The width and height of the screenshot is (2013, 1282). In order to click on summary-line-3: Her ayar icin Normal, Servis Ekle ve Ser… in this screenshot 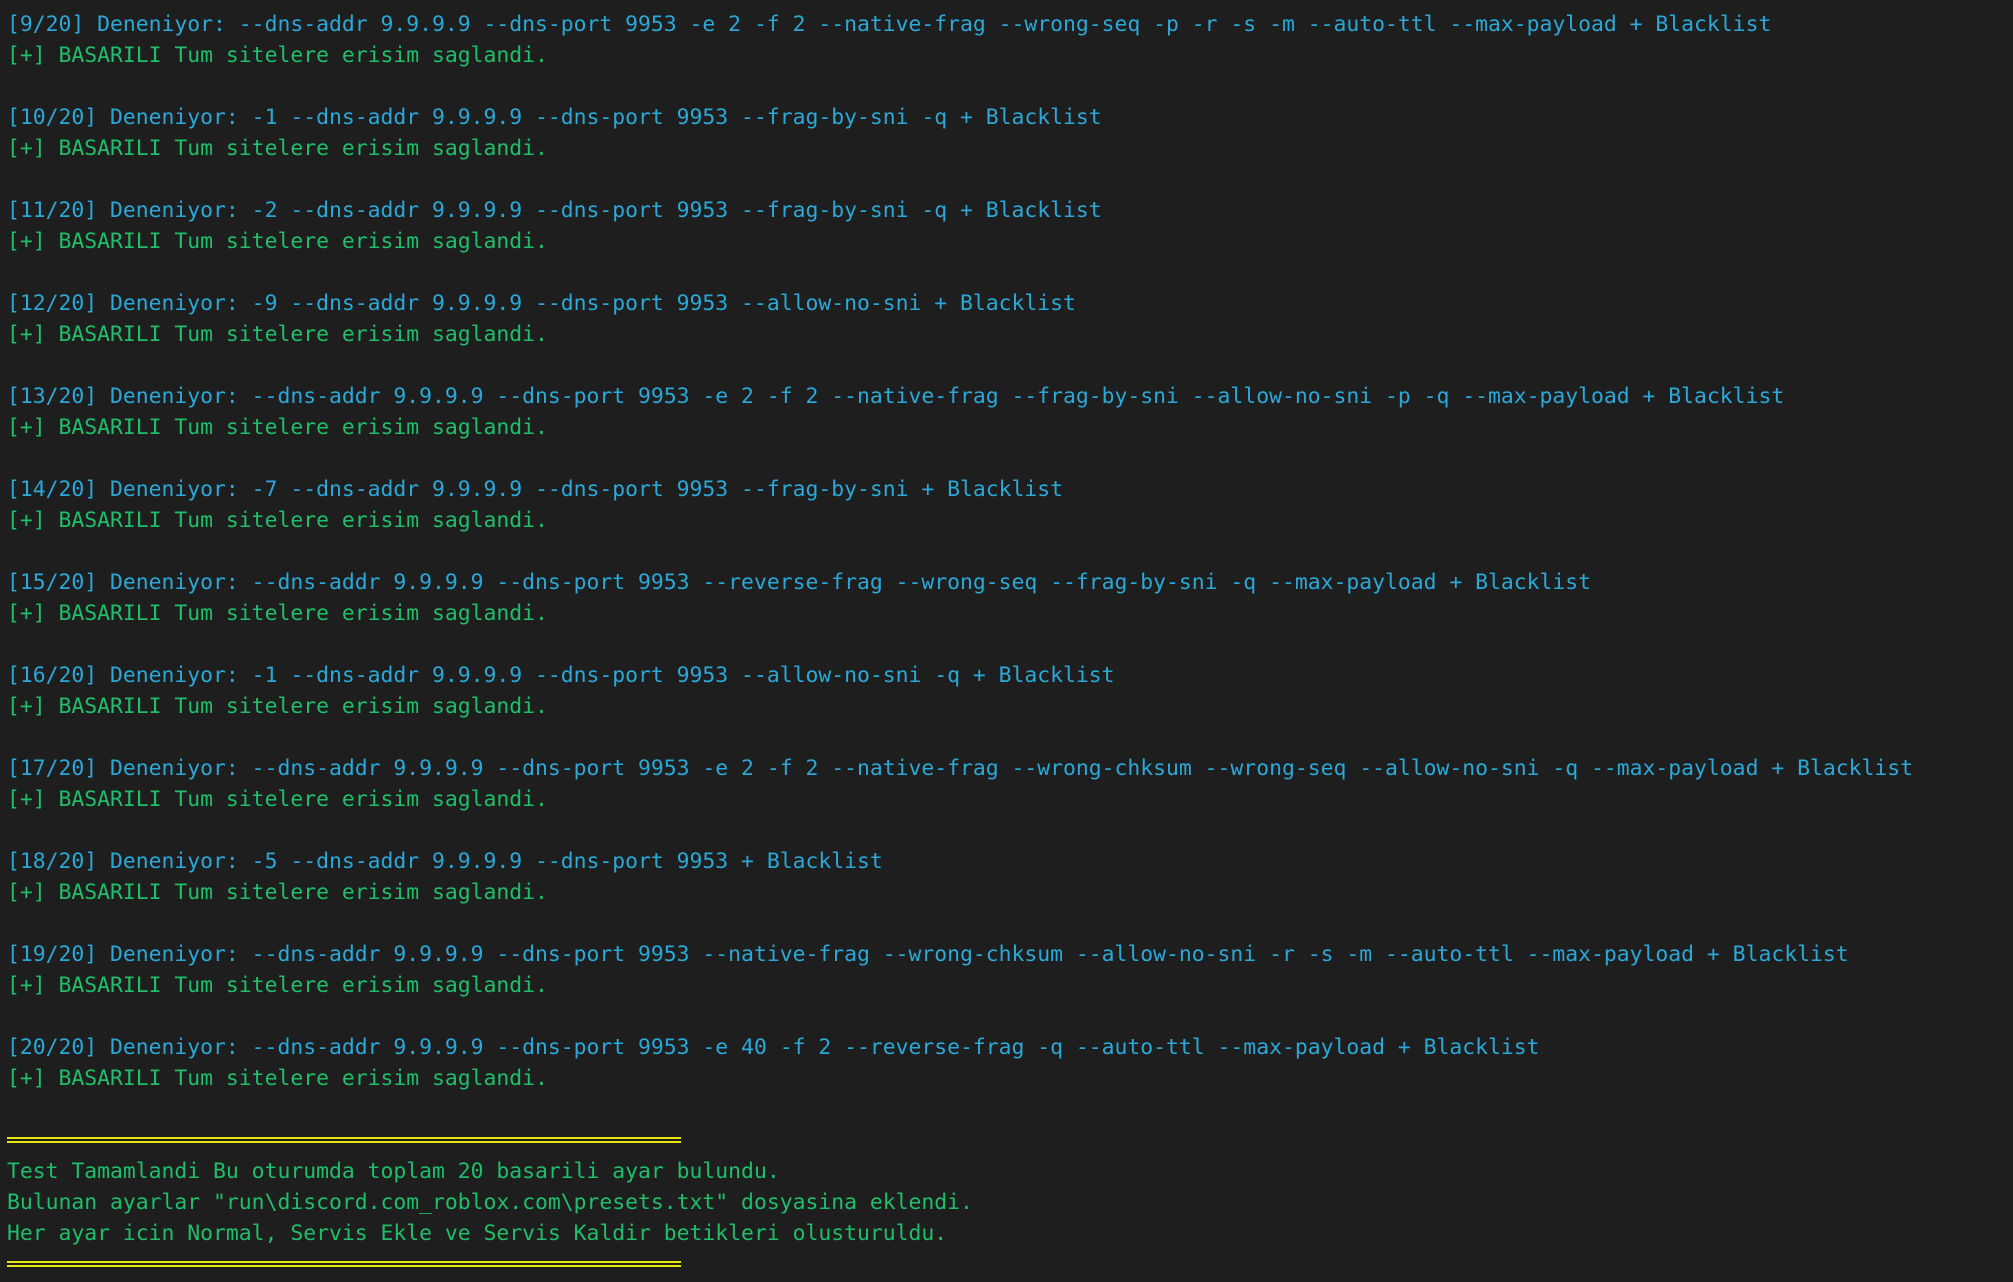, I will do `click(477, 1233)`.